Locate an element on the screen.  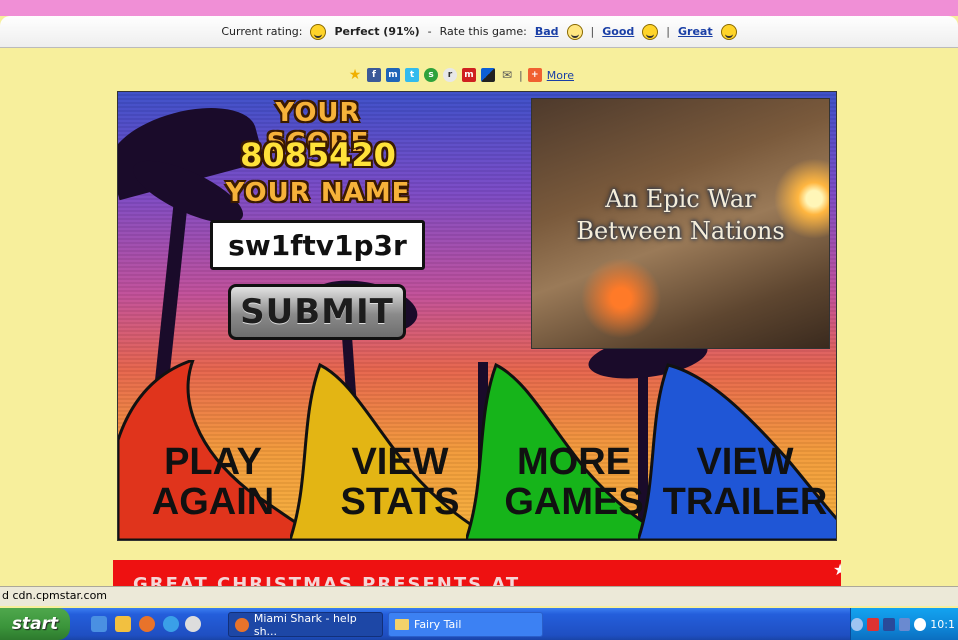
display-icon is located at coordinates (904, 624).